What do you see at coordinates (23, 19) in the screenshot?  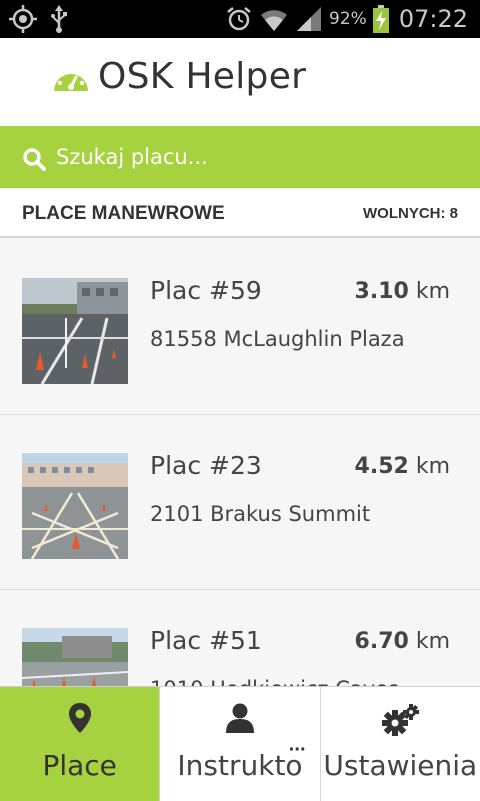 I see `gps-icon` at bounding box center [23, 19].